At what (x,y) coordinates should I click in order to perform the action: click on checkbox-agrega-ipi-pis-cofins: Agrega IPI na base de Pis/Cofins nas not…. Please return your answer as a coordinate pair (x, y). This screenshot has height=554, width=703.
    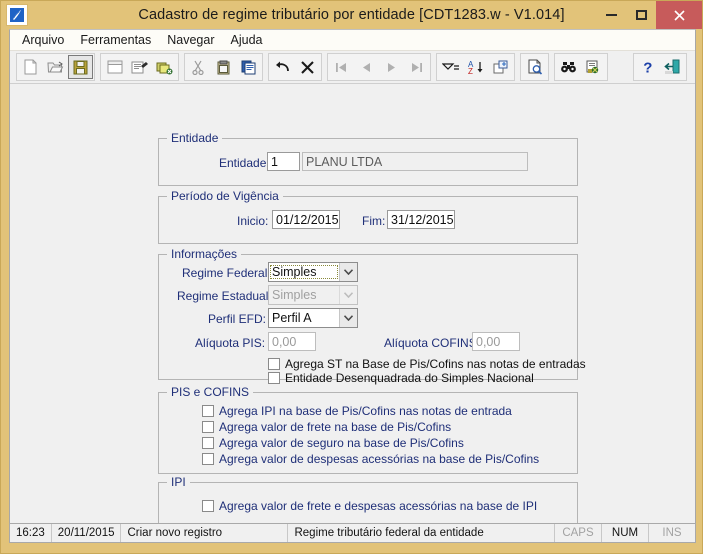
    Looking at the image, I should click on (357, 411).